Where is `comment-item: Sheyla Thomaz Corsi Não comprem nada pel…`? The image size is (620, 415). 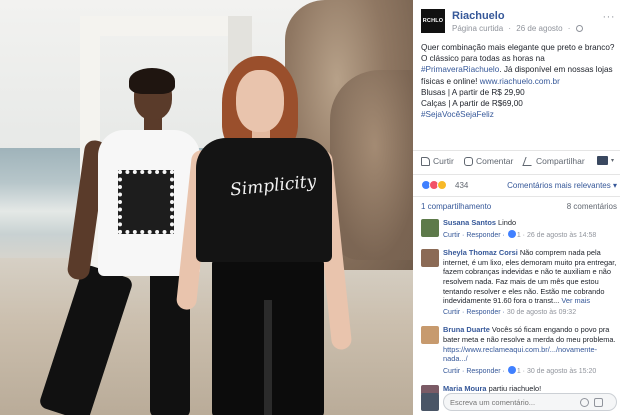 comment-item: Sheyla Thomaz Corsi Não comprem nada pel… is located at coordinates (519, 282).